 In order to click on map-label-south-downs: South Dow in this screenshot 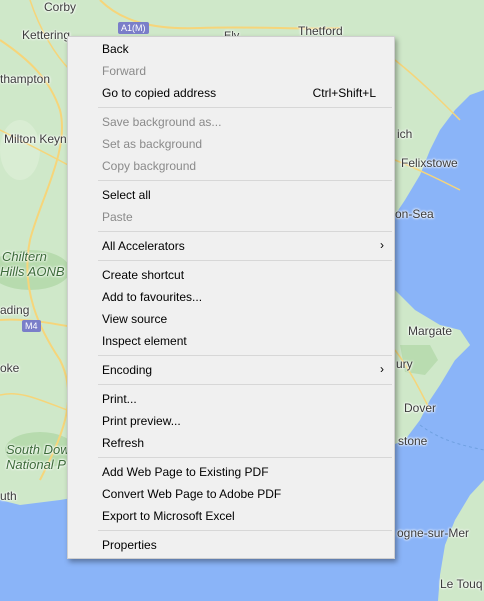, I will do `click(38, 449)`.